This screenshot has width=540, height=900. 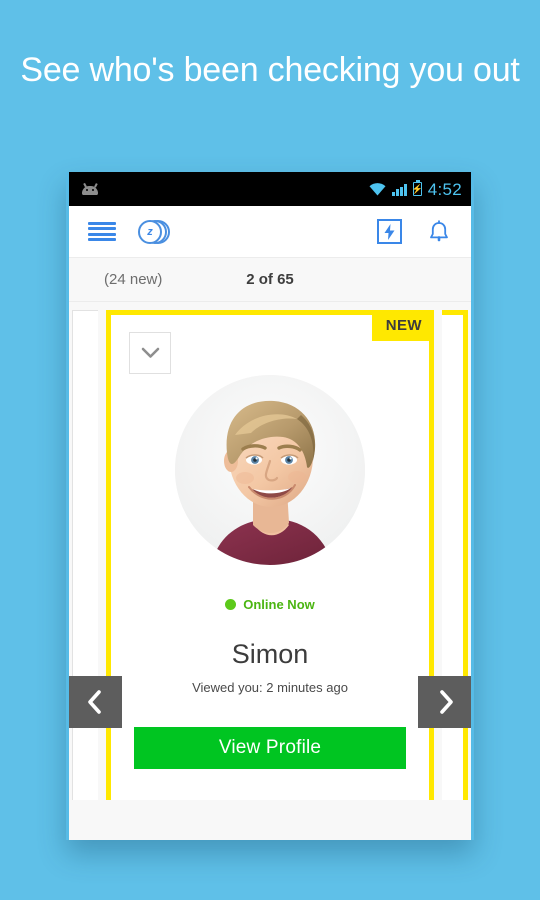 I want to click on profile-photo, so click(x=270, y=470).